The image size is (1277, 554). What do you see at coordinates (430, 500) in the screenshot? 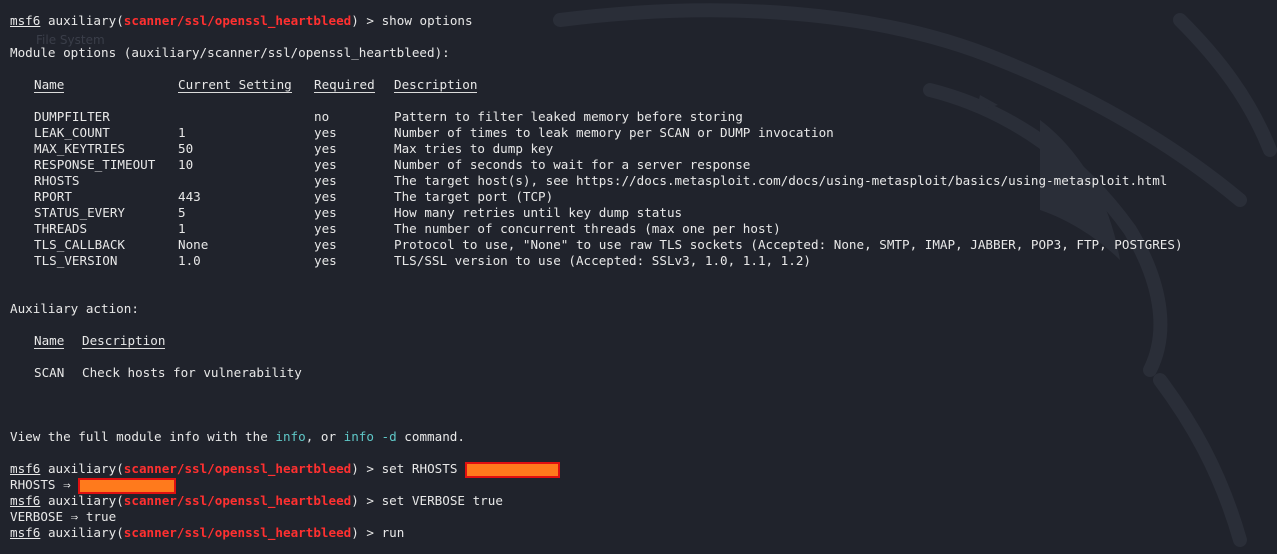
I see `command-text: > set VERBOSE true` at bounding box center [430, 500].